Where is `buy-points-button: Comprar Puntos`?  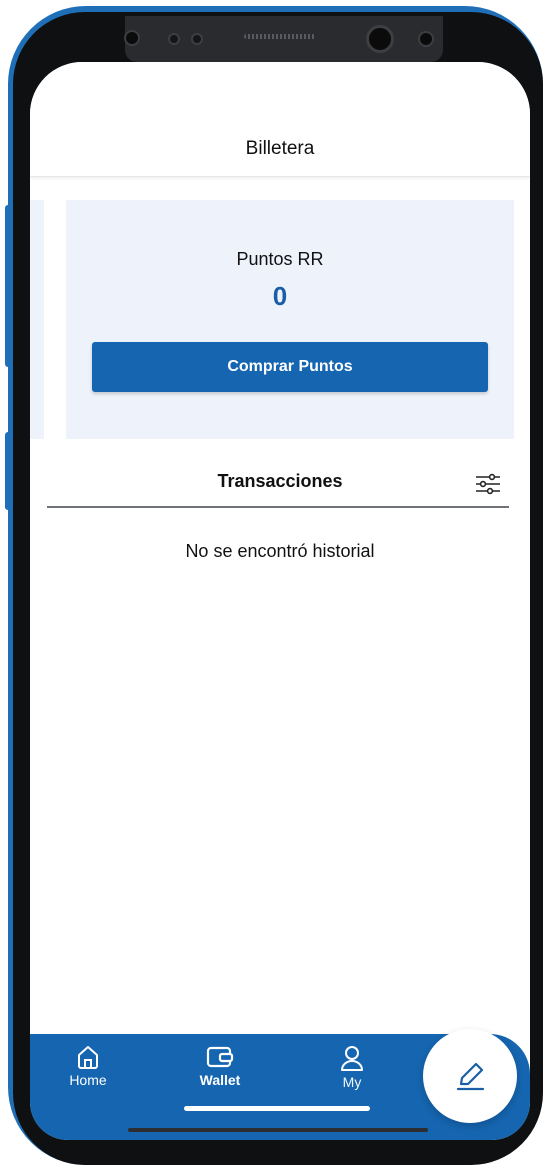 buy-points-button: Comprar Puntos is located at coordinates (290, 367).